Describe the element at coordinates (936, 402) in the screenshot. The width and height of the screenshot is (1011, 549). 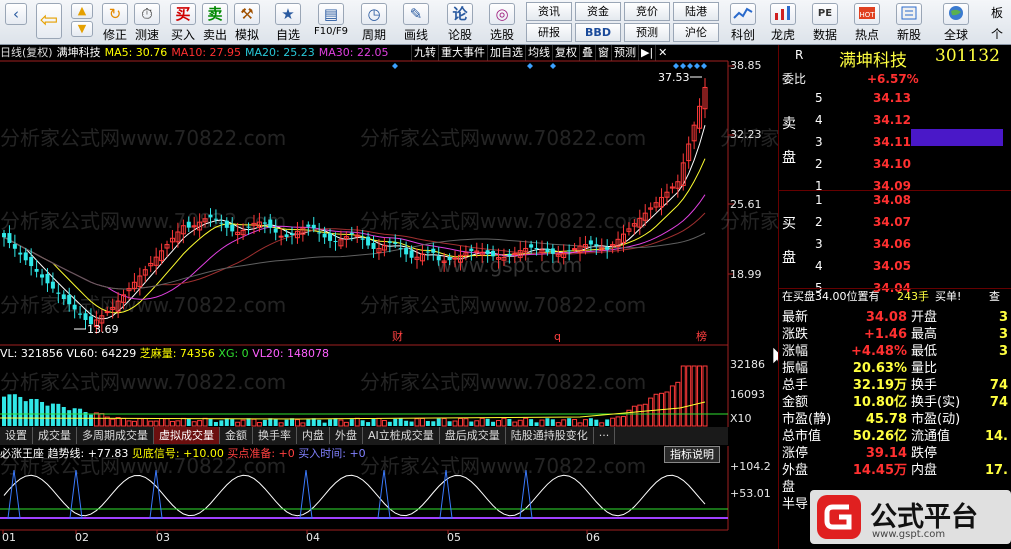
I see `stats-key-2: 换手(实)` at that location.